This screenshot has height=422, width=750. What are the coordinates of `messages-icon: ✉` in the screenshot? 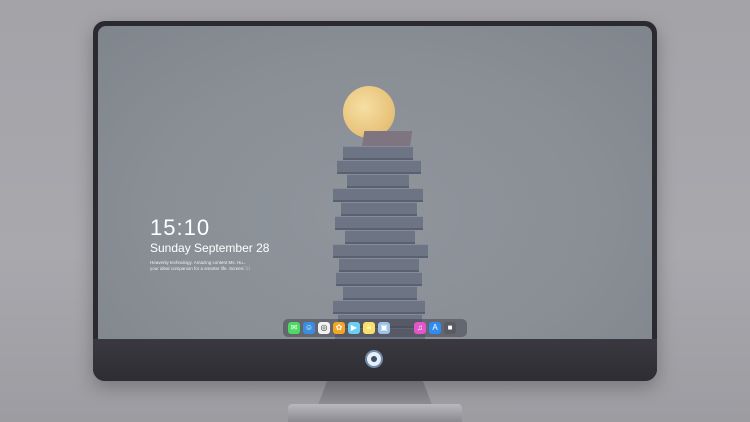 It's located at (294, 328).